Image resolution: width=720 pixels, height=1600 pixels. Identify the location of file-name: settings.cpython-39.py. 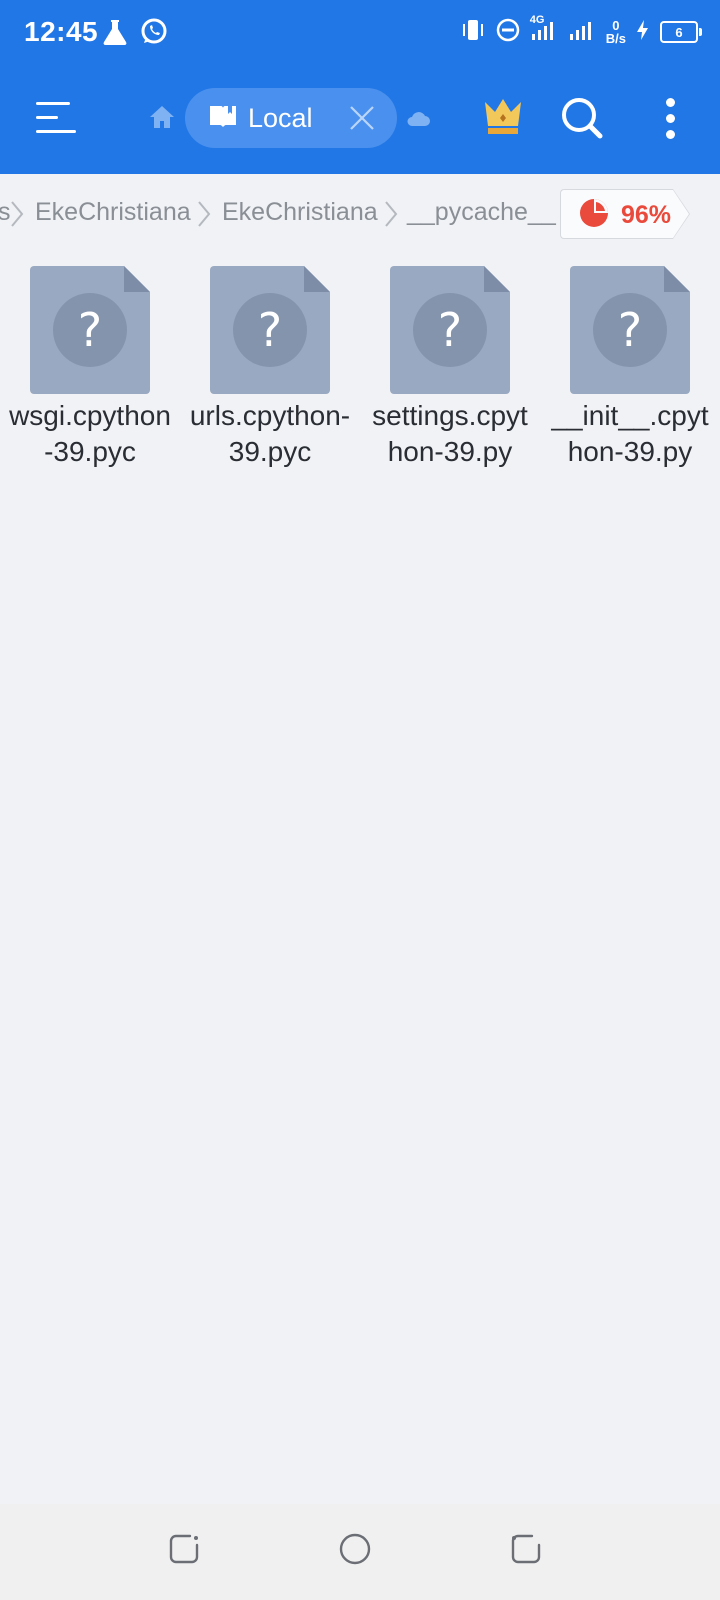
(450, 433).